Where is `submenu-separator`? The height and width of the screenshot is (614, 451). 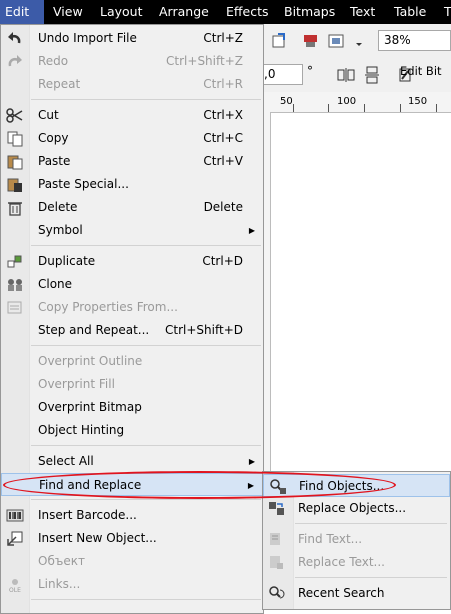 submenu-separator is located at coordinates (371, 523).